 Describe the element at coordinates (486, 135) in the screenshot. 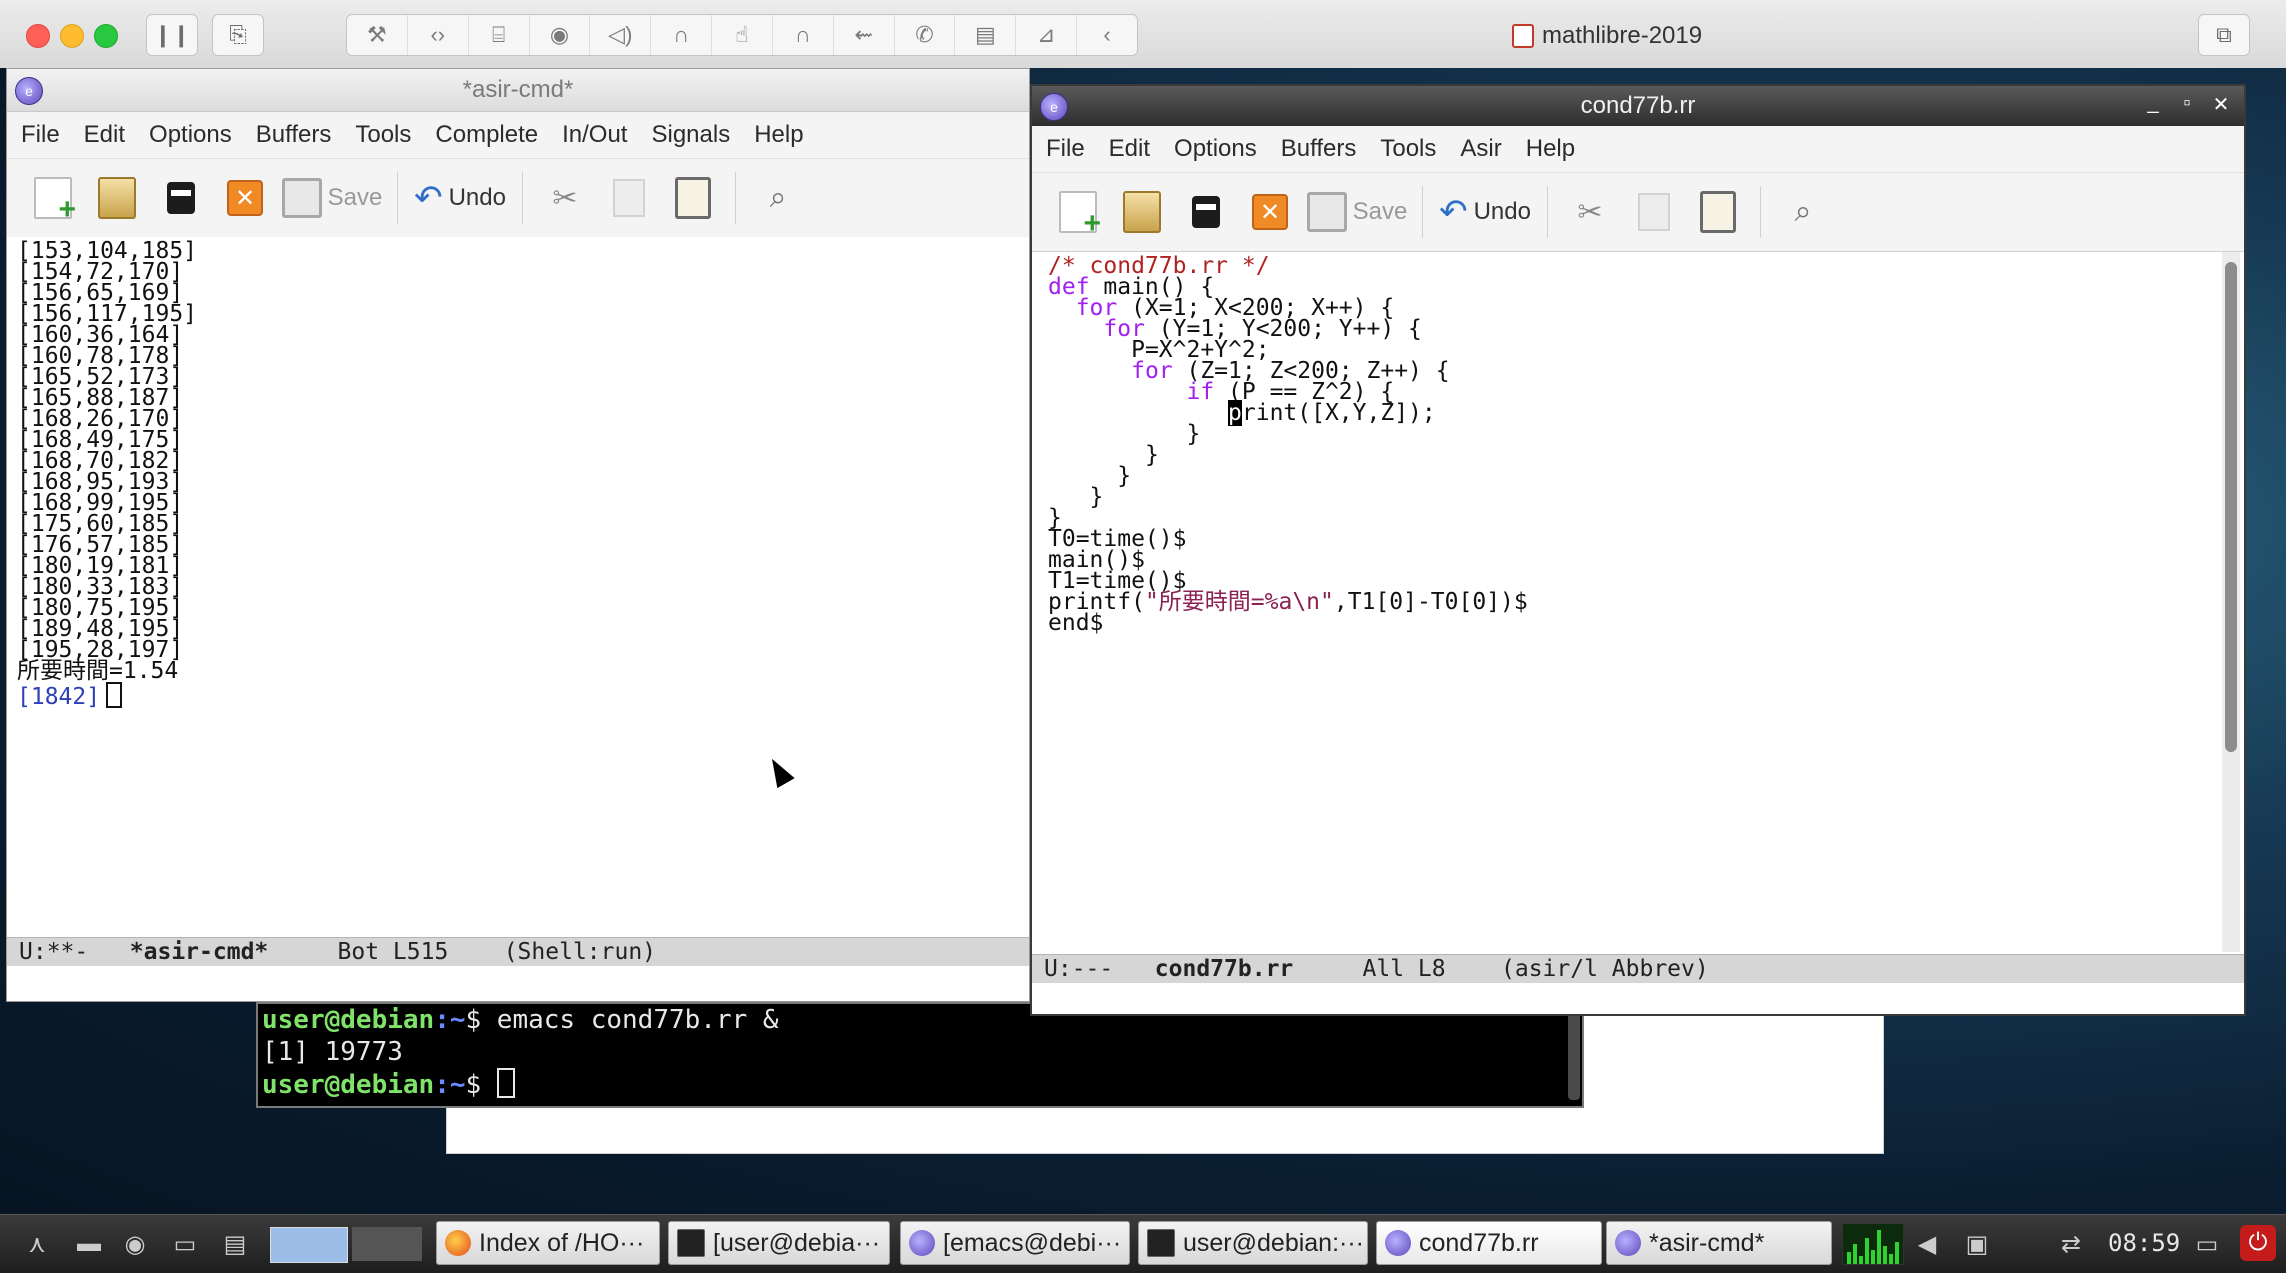

I see `menu-complete: Complete` at that location.